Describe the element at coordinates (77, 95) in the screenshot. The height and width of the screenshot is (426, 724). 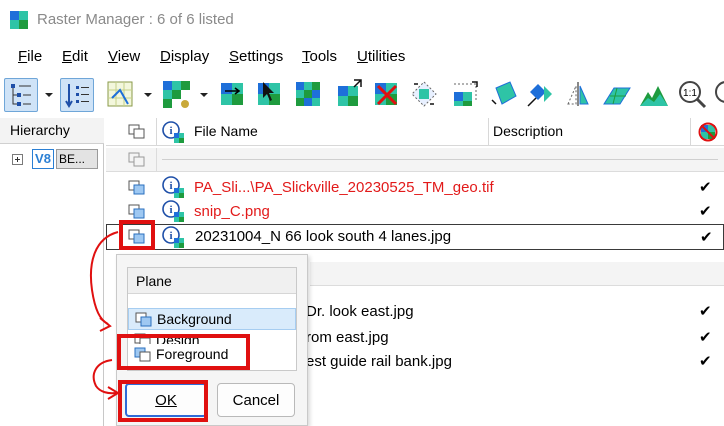
I see `sort-list-icon` at that location.